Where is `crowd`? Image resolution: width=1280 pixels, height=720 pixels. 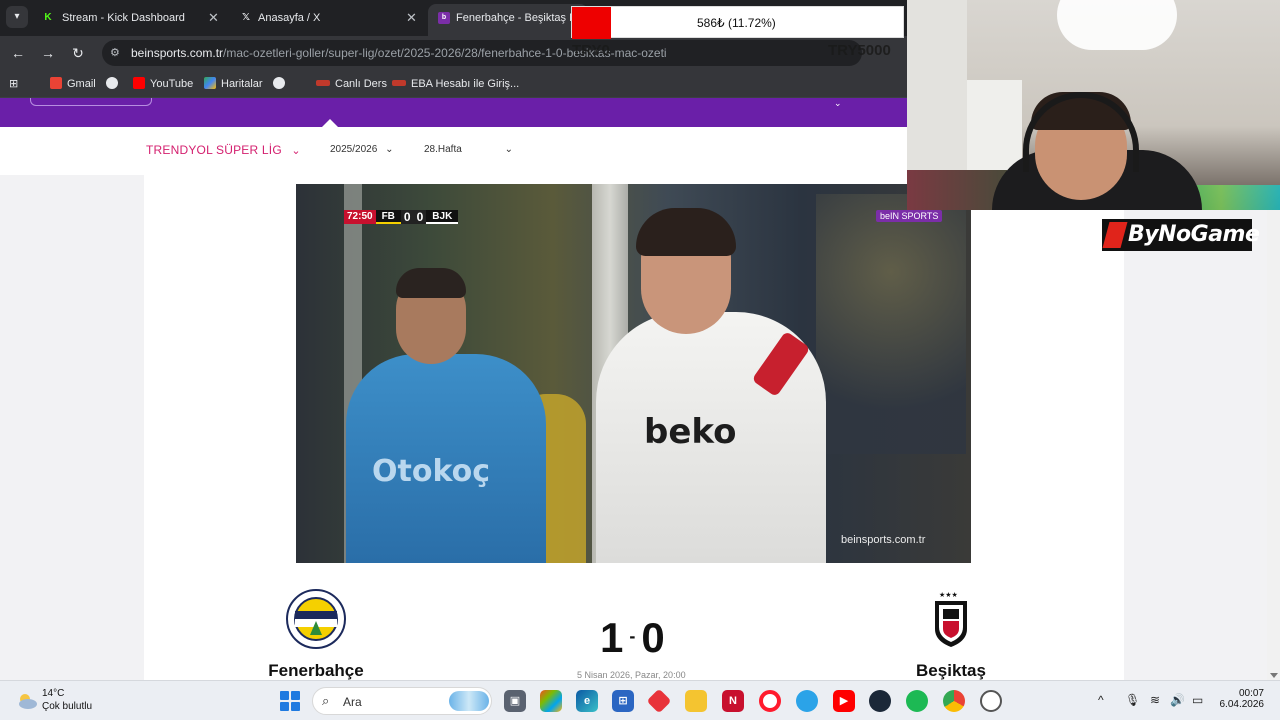
crowd is located at coordinates (891, 324).